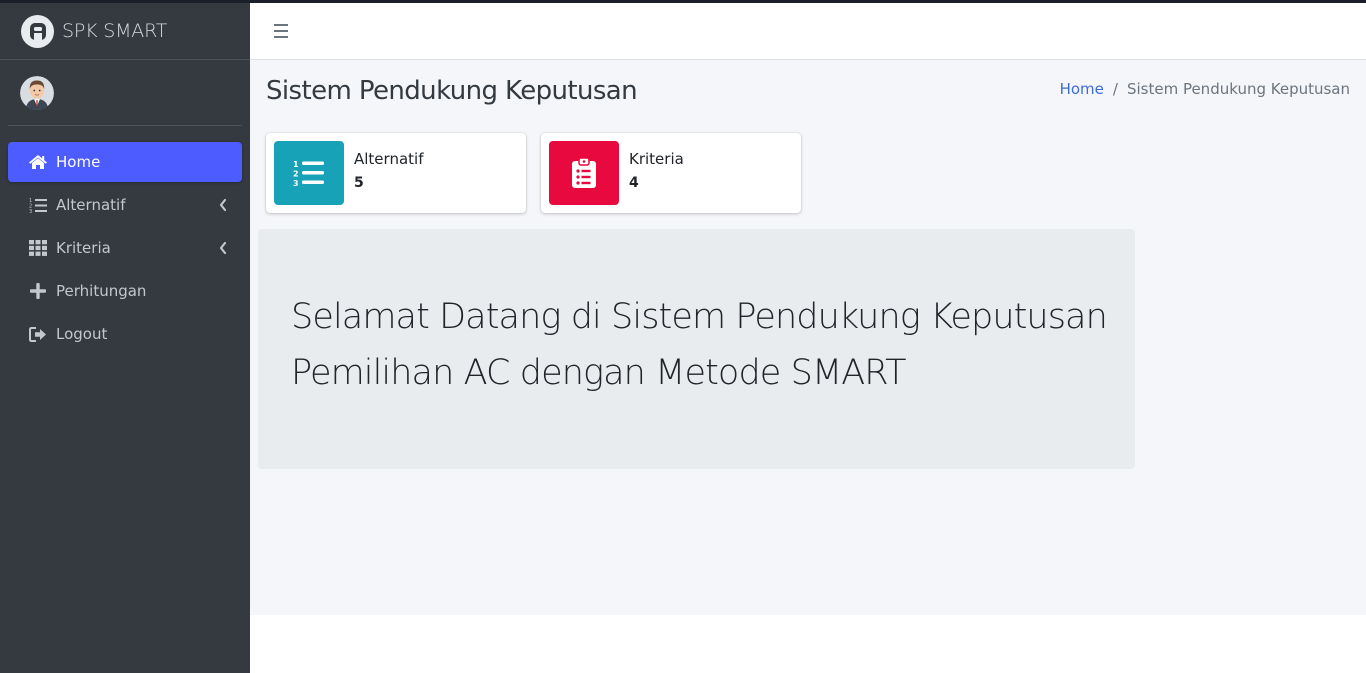  I want to click on info-box-label: Alternatif, so click(389, 159).